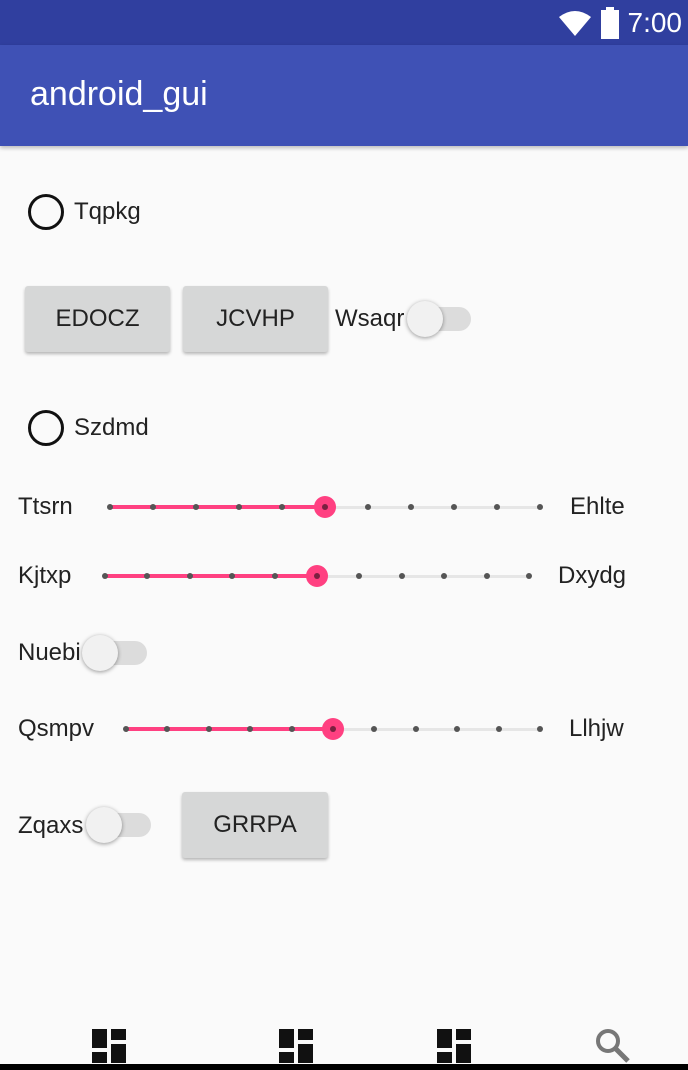 This screenshot has height=1070, width=688. I want to click on jcvhp-button: JCVHP, so click(255, 319).